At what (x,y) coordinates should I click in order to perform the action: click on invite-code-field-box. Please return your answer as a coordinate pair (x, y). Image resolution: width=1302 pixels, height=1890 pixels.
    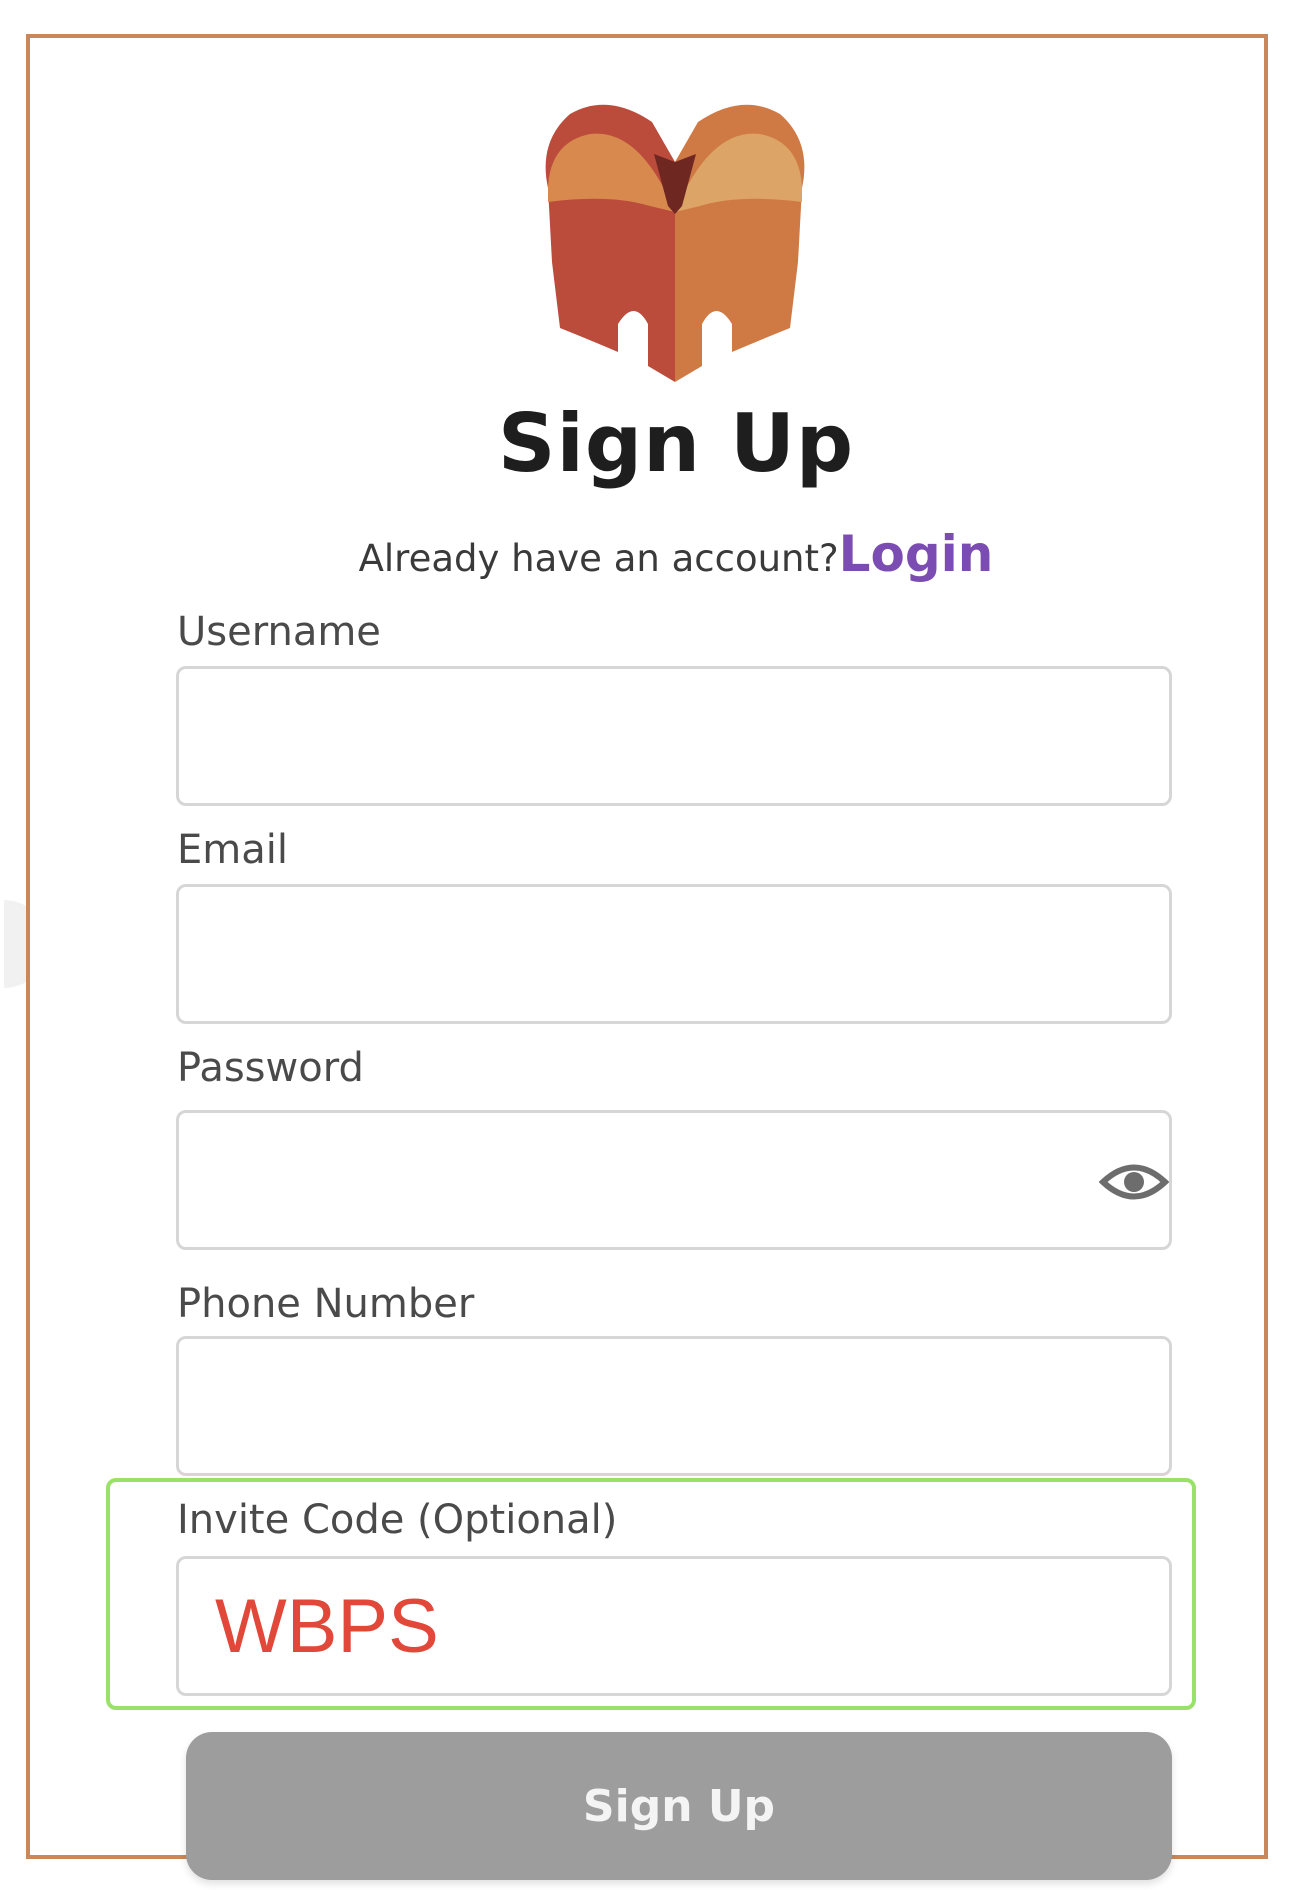
    Looking at the image, I should click on (674, 1626).